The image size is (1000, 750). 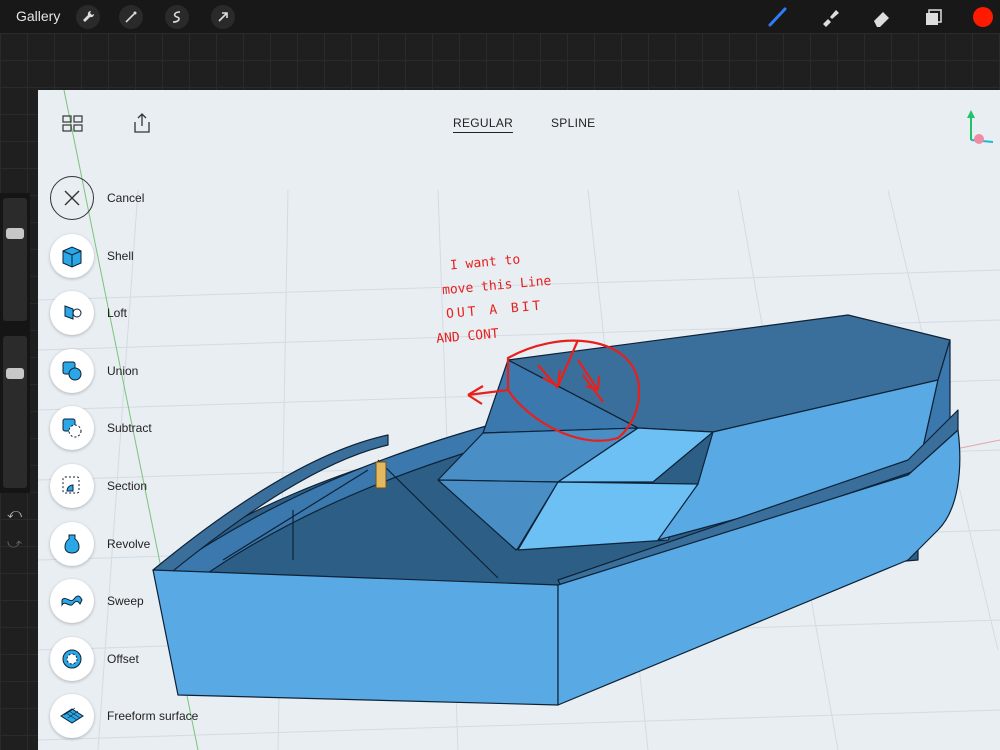 What do you see at coordinates (72, 544) in the screenshot?
I see `revolve-icon` at bounding box center [72, 544].